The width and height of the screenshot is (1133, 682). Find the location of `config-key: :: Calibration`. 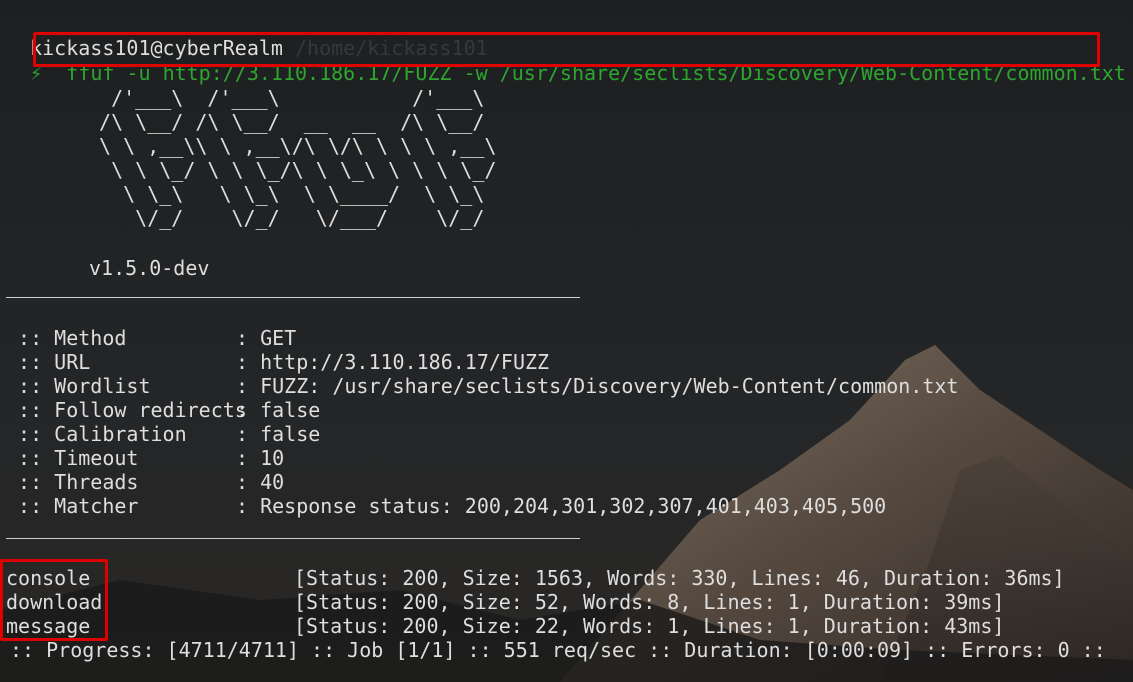

config-key: :: Calibration is located at coordinates (132, 434).